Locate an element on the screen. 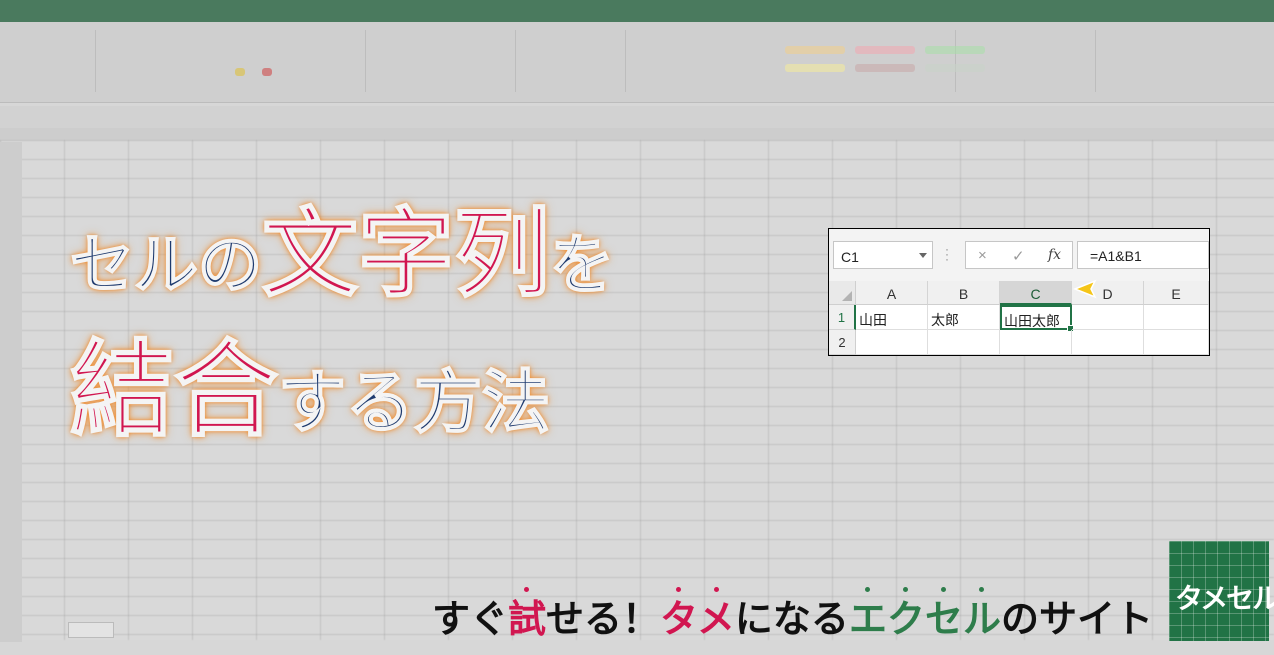 The width and height of the screenshot is (1274, 655). cell-d2 is located at coordinates (1108, 342).